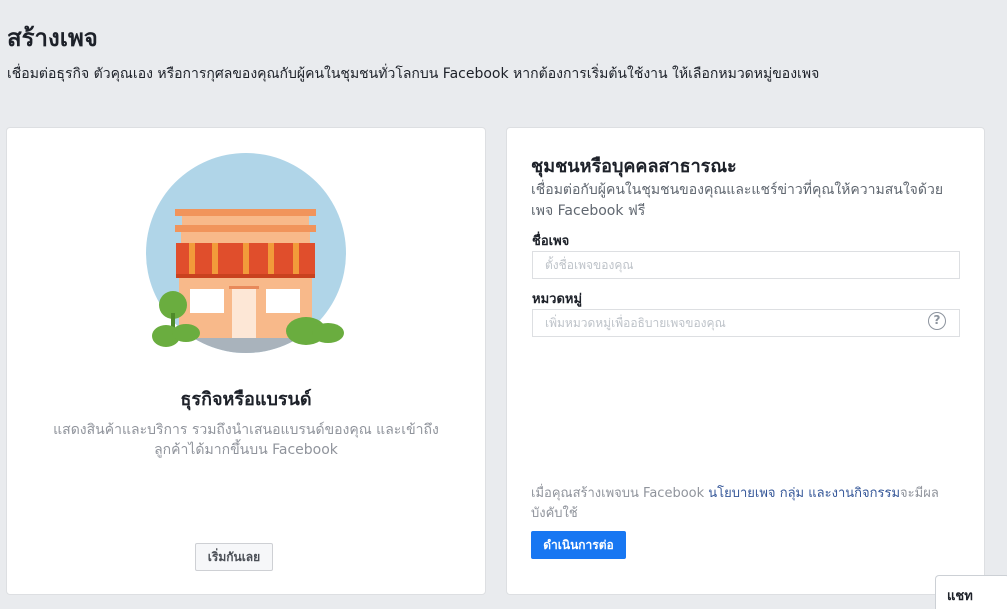 This screenshot has height=609, width=1007. Describe the element at coordinates (937, 321) in the screenshot. I see `question-circle-icon: ?` at that location.